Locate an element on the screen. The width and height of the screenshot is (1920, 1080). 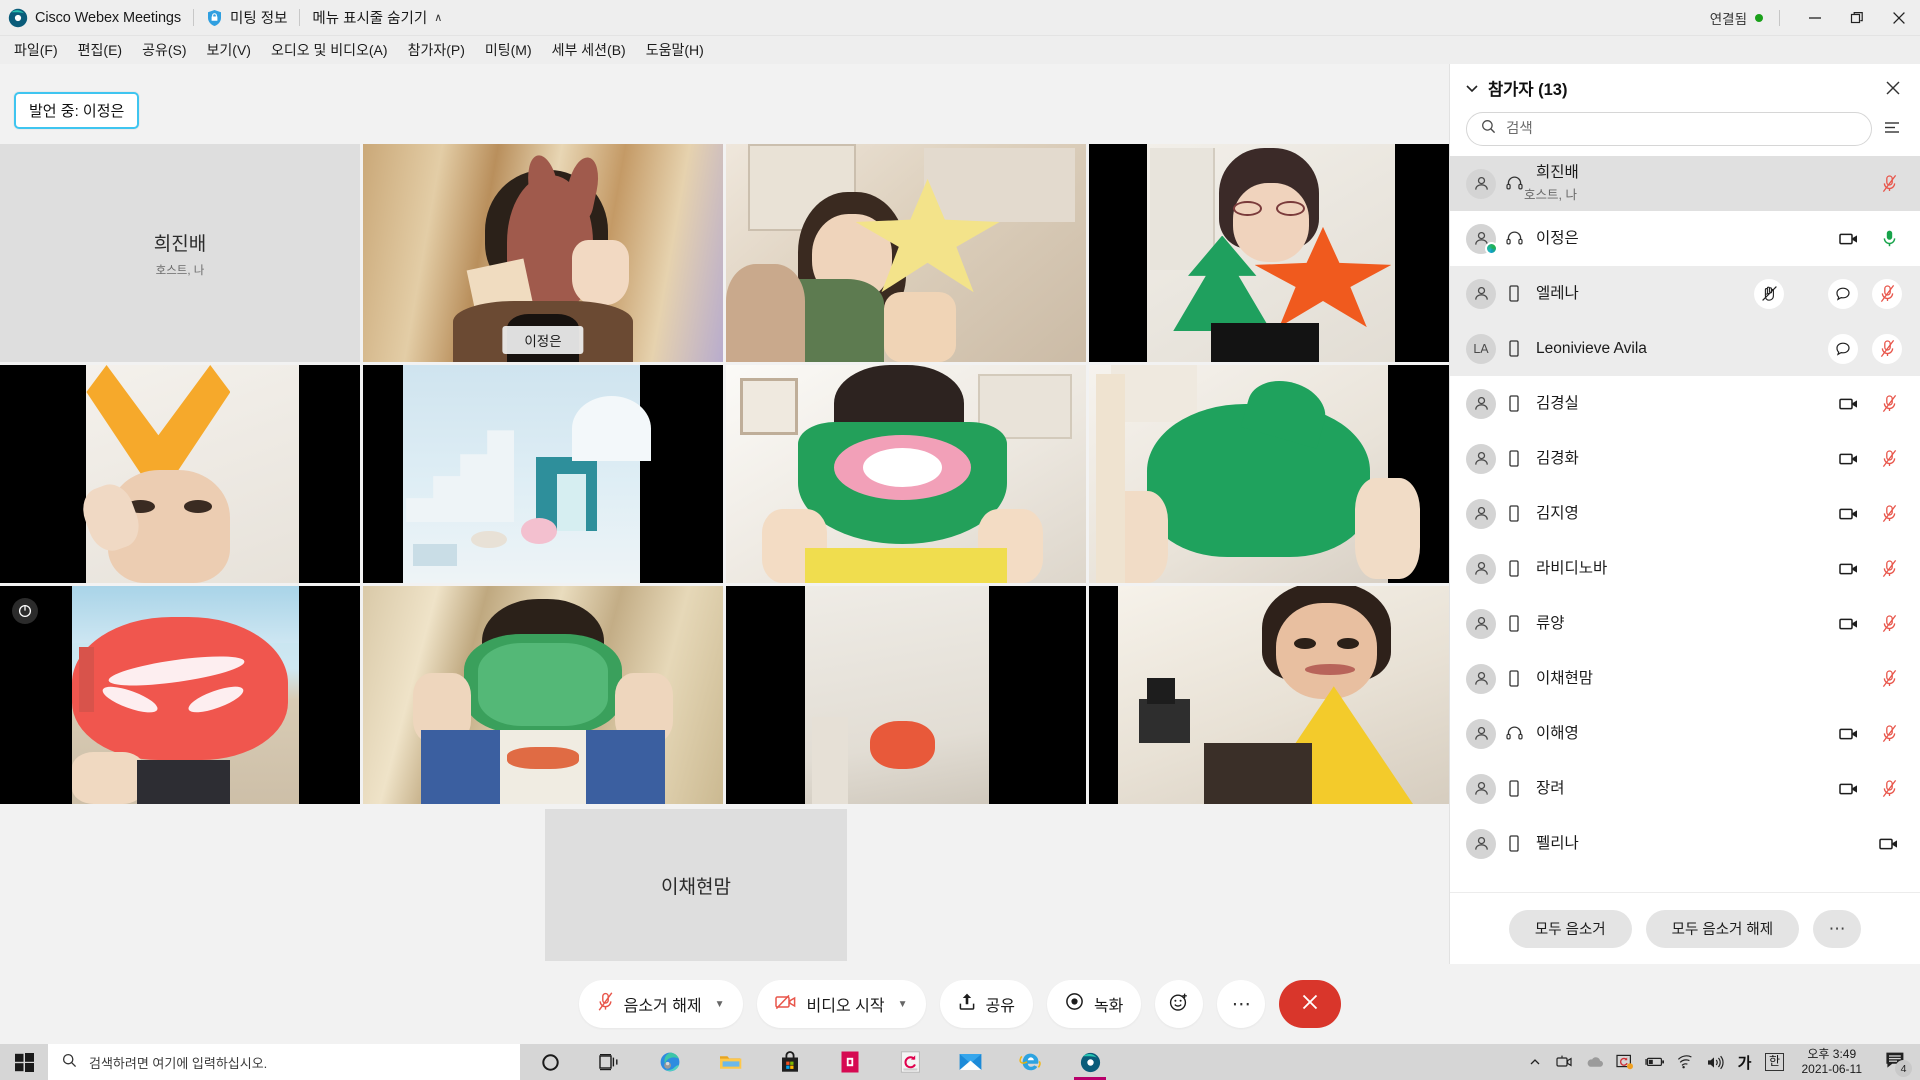
close-button is located at coordinates (1899, 18).